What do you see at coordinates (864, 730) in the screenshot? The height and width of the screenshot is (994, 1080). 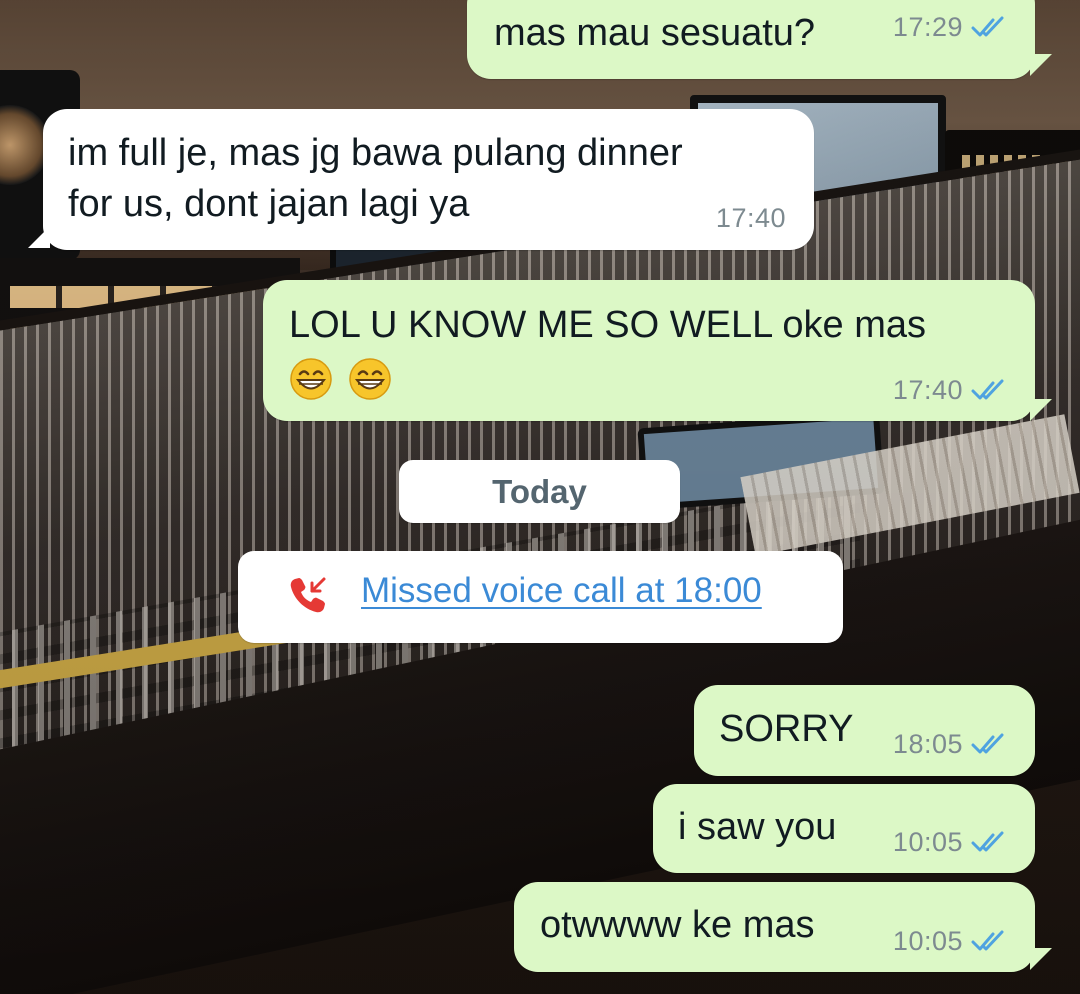 I see `message-bubble-outgoing: SORRY 18:05` at bounding box center [864, 730].